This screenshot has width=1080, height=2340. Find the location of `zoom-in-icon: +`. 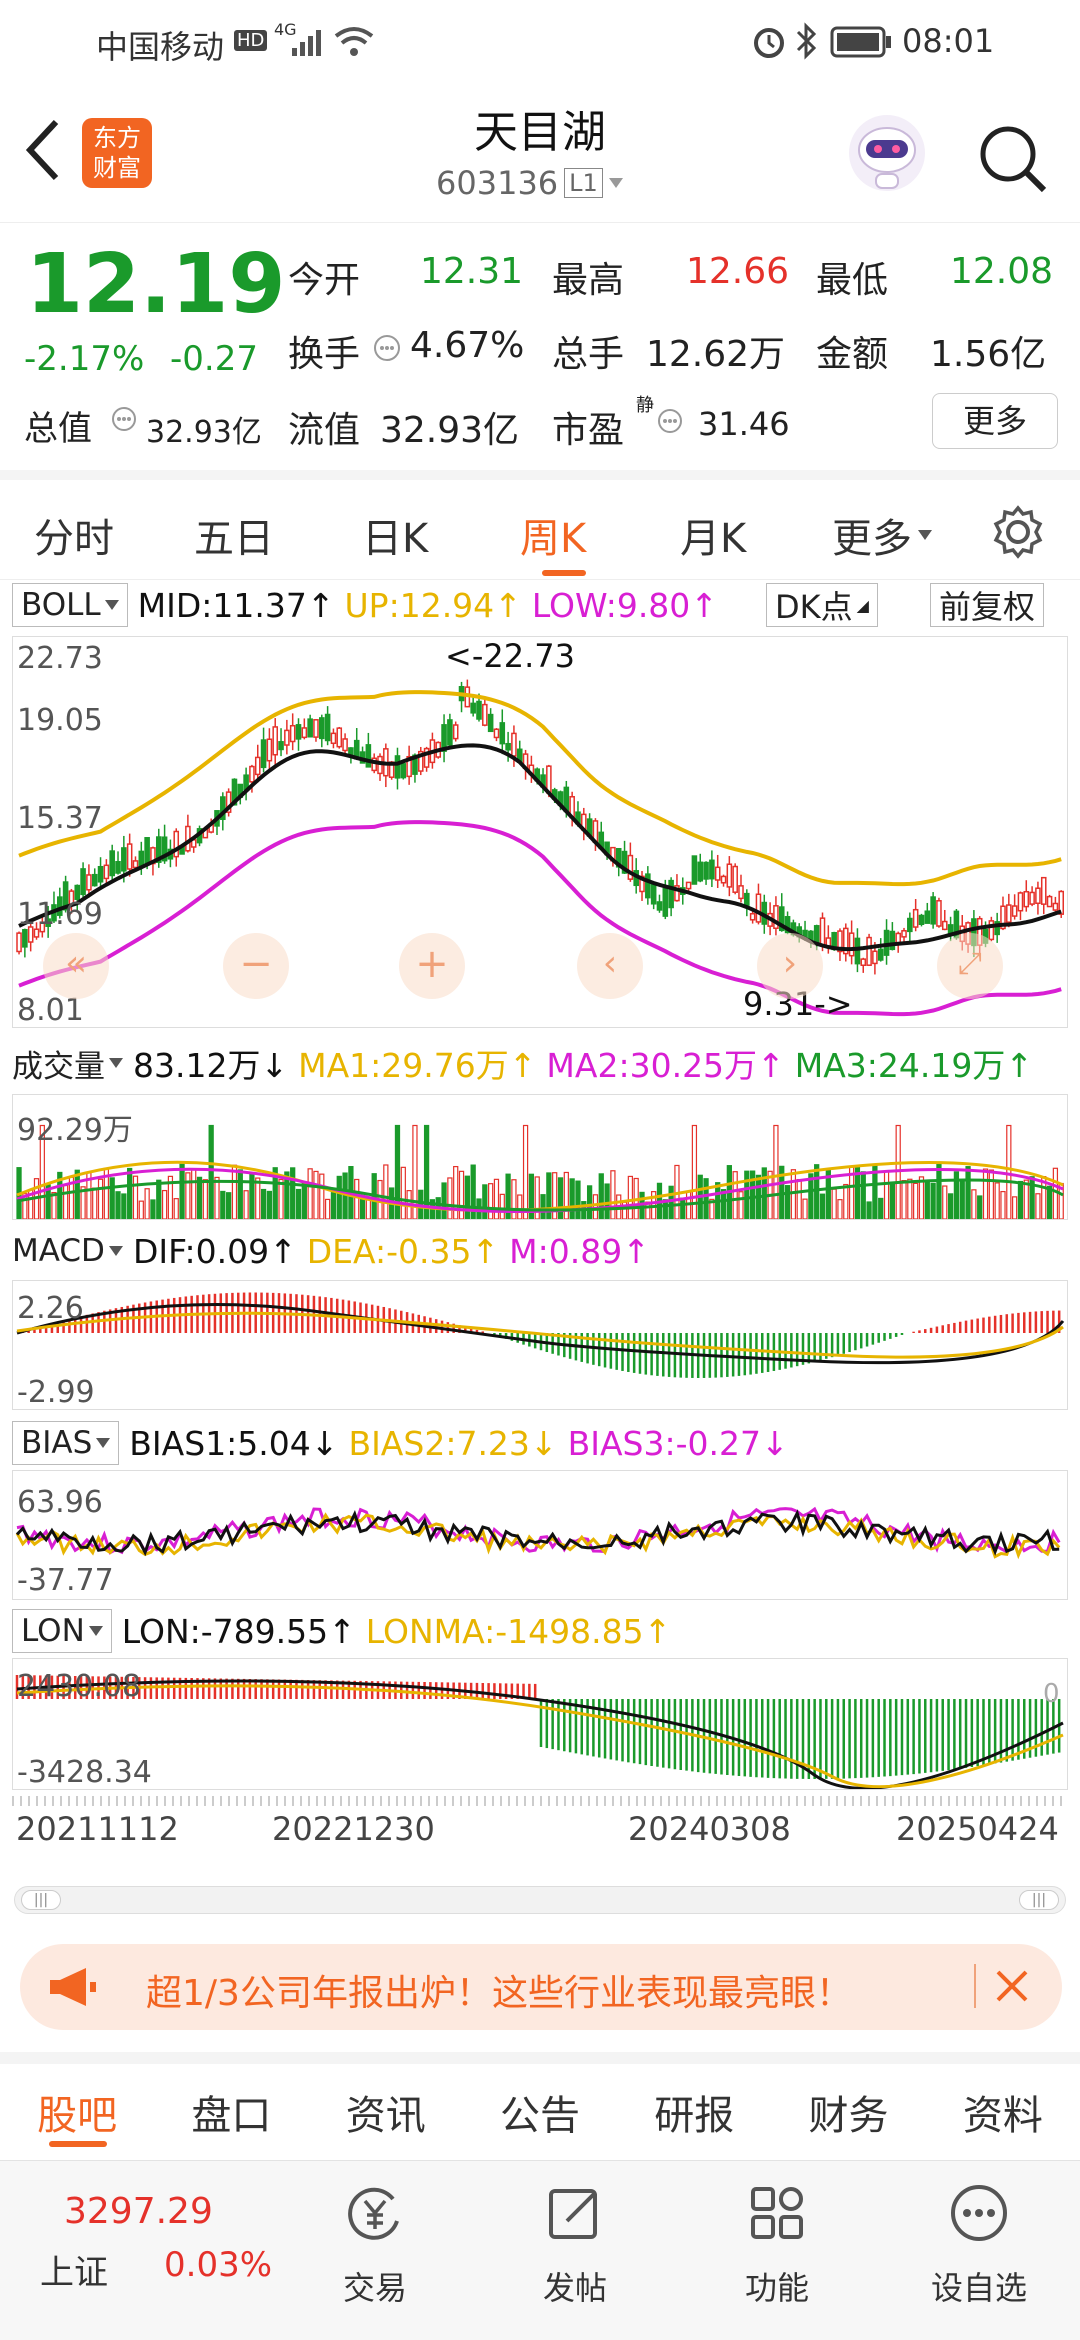

zoom-in-icon: + is located at coordinates (432, 966).